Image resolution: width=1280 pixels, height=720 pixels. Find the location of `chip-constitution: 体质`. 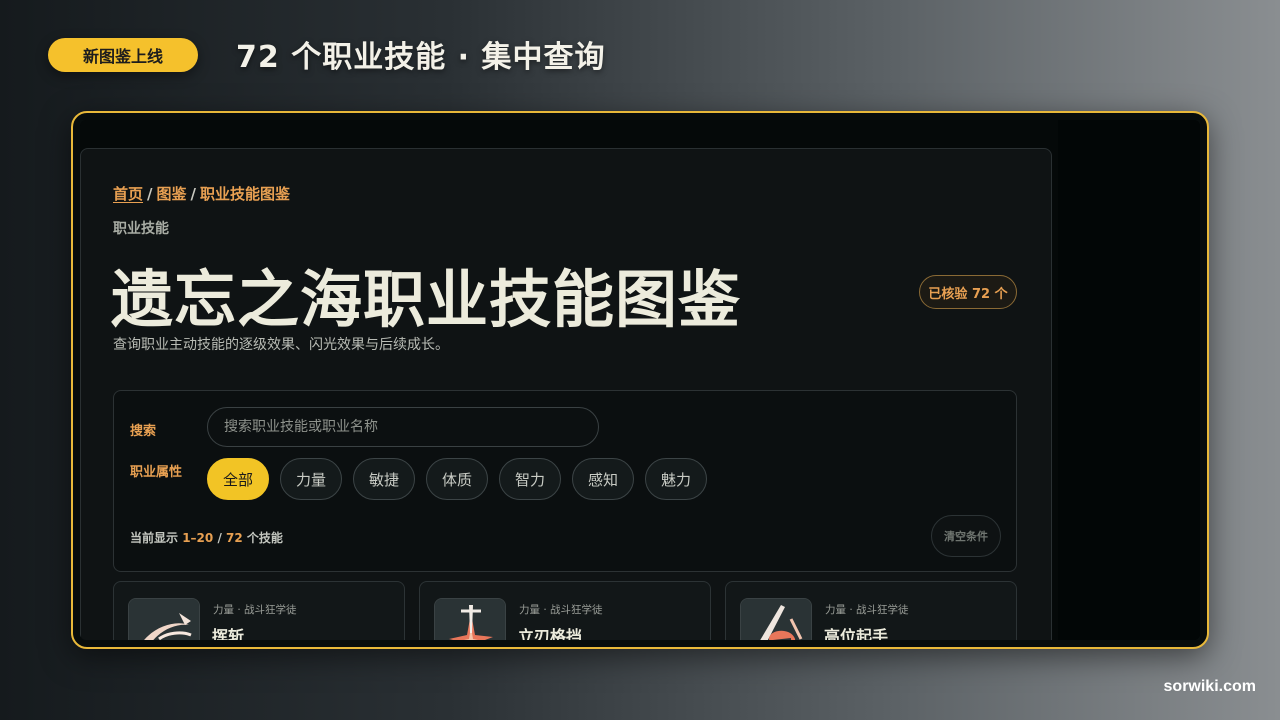

chip-constitution: 体质 is located at coordinates (457, 479).